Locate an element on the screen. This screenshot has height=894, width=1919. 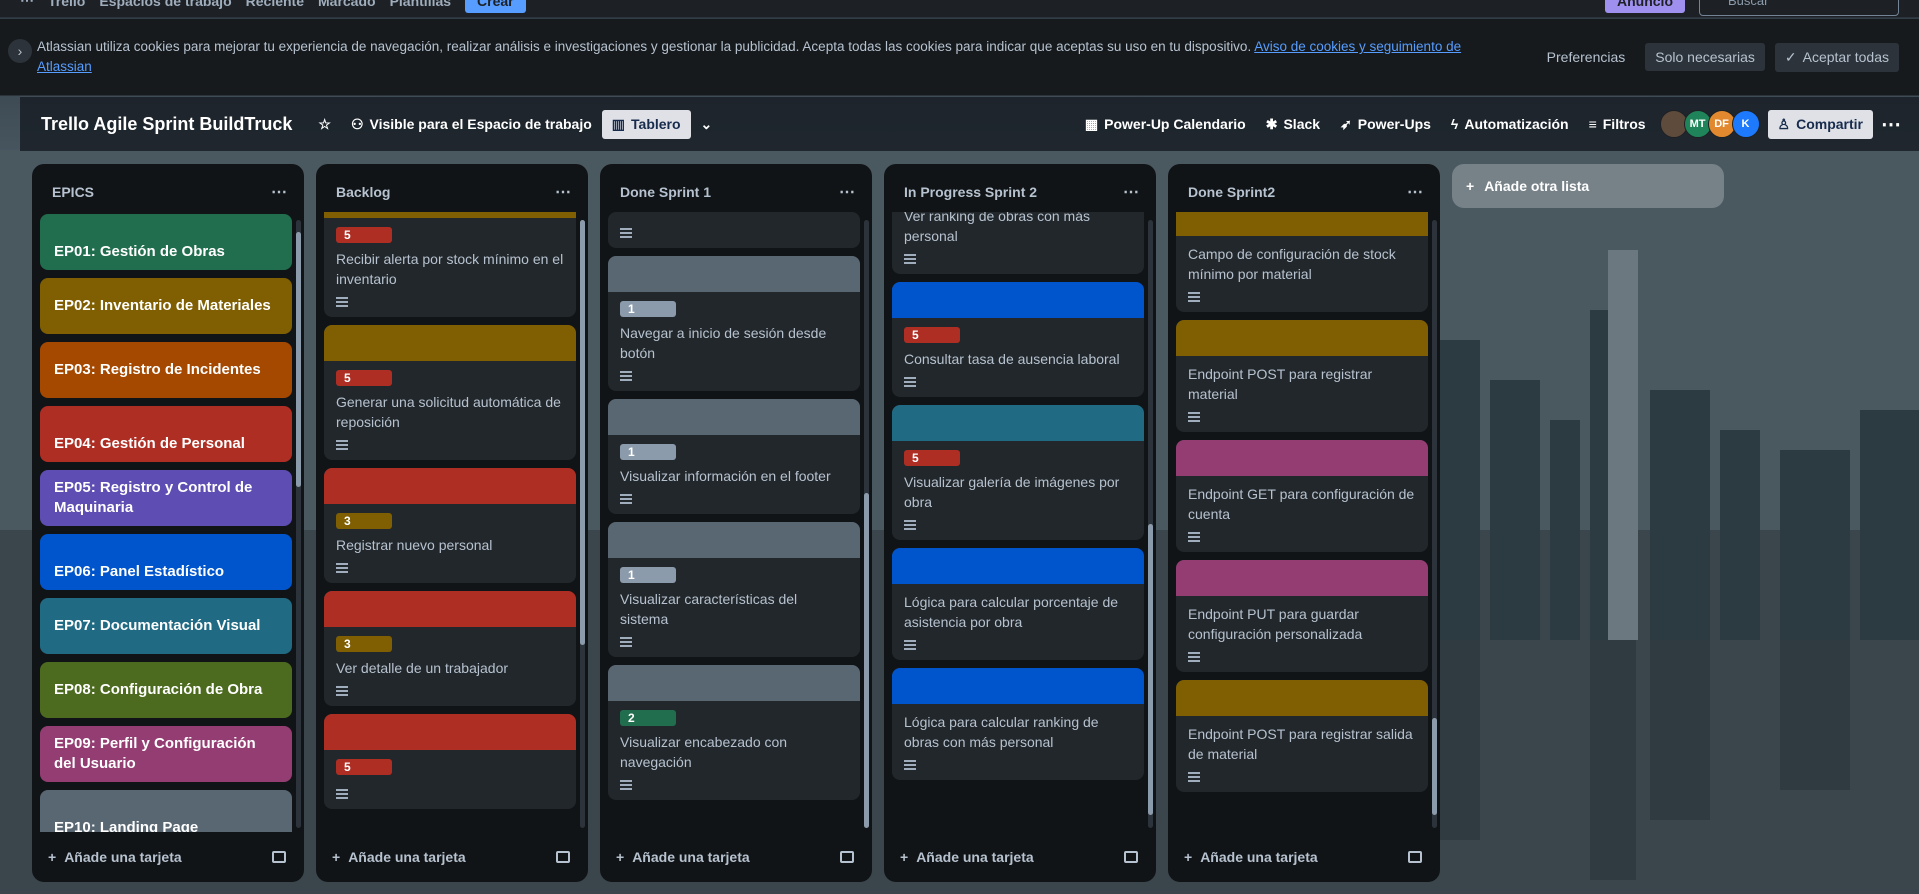
visibility-button: ⚇ Visible para el Espacio de trabajo is located at coordinates (471, 124).